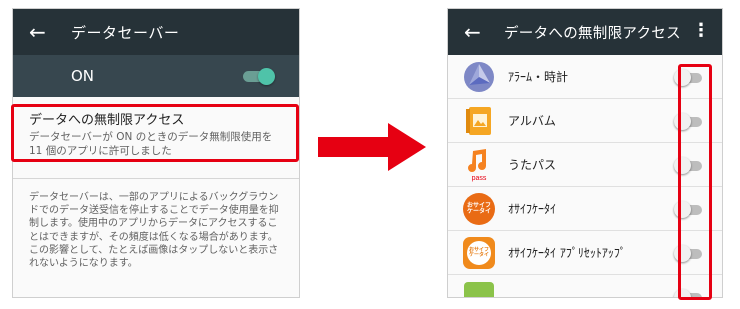  I want to click on highlight-frame-right, so click(695, 182).